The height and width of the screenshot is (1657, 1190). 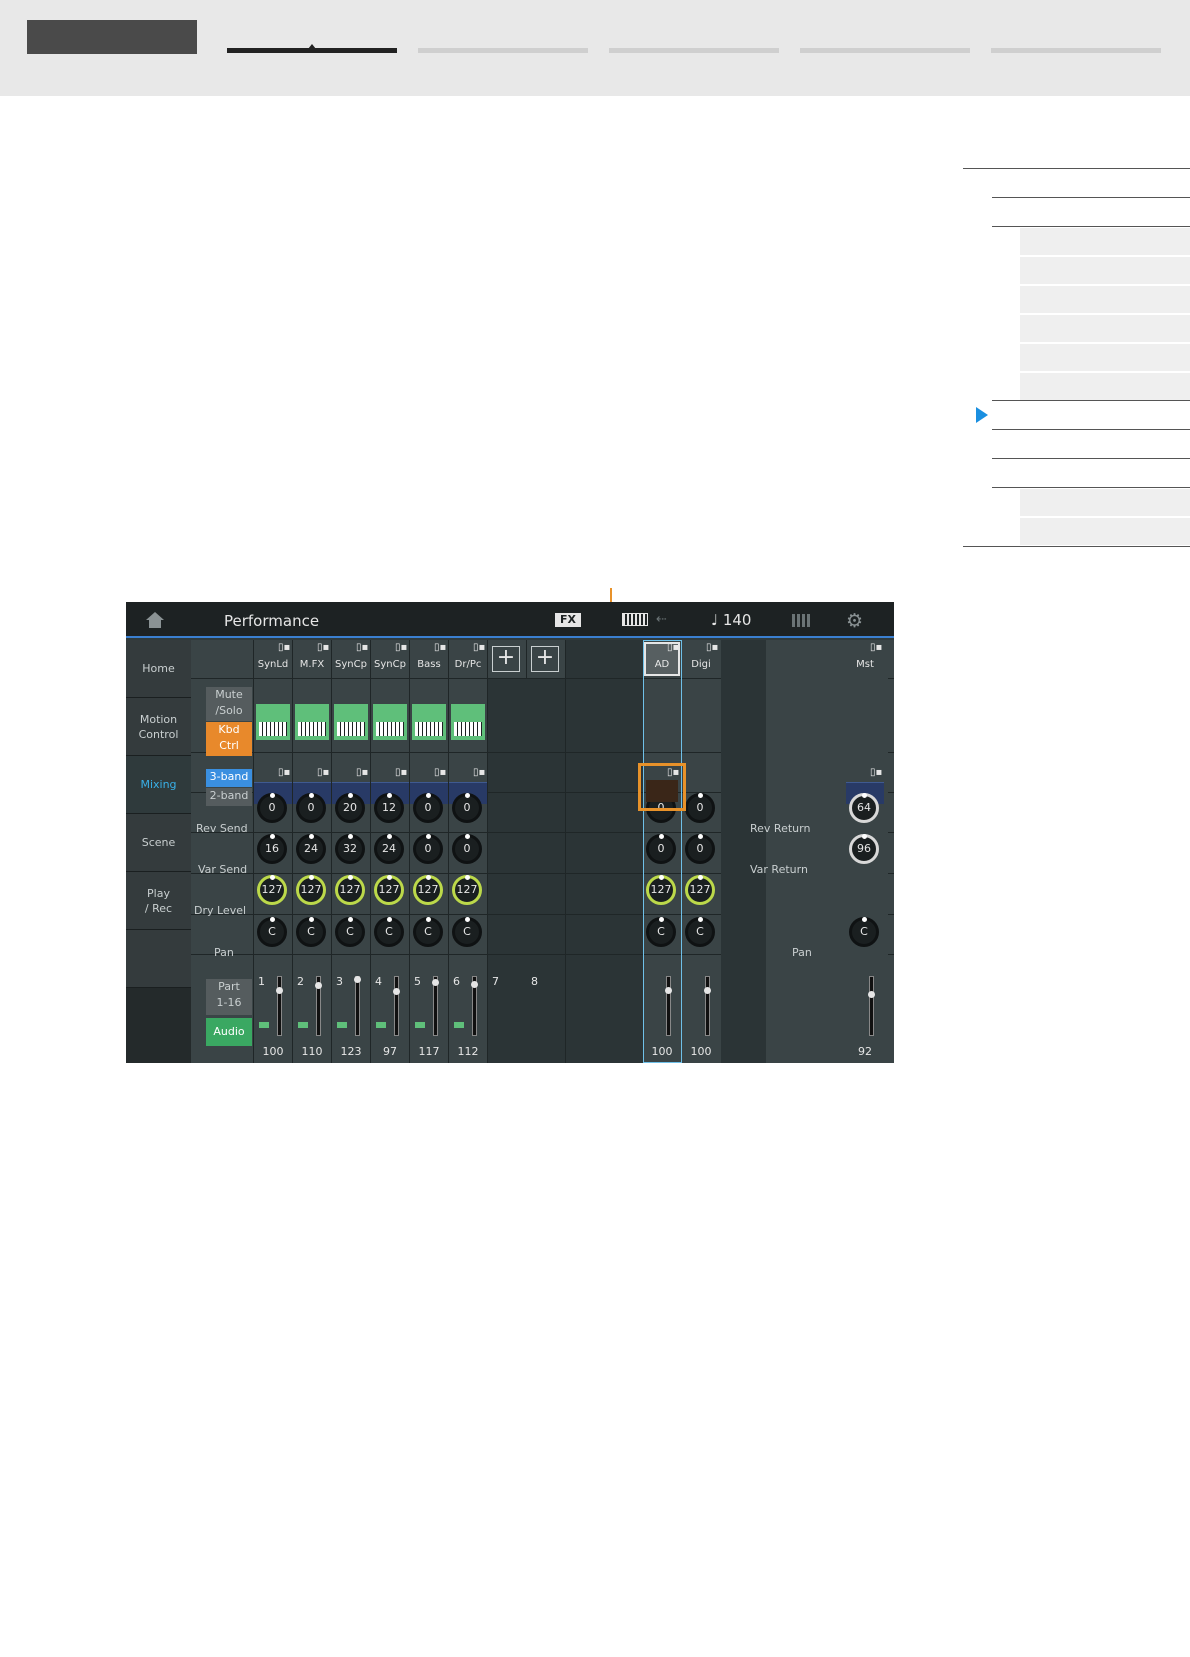 What do you see at coordinates (871, 994) in the screenshot?
I see `fader-cap-icon` at bounding box center [871, 994].